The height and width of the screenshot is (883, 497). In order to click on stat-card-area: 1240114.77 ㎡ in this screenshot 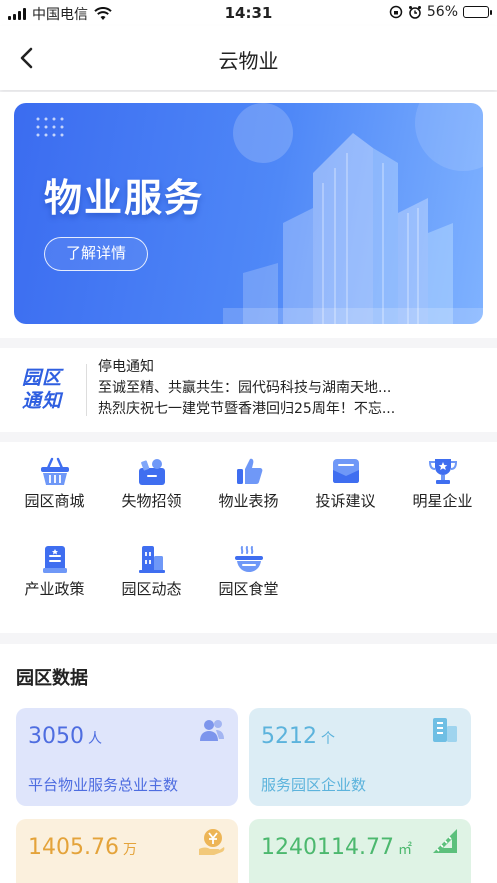, I will do `click(360, 851)`.